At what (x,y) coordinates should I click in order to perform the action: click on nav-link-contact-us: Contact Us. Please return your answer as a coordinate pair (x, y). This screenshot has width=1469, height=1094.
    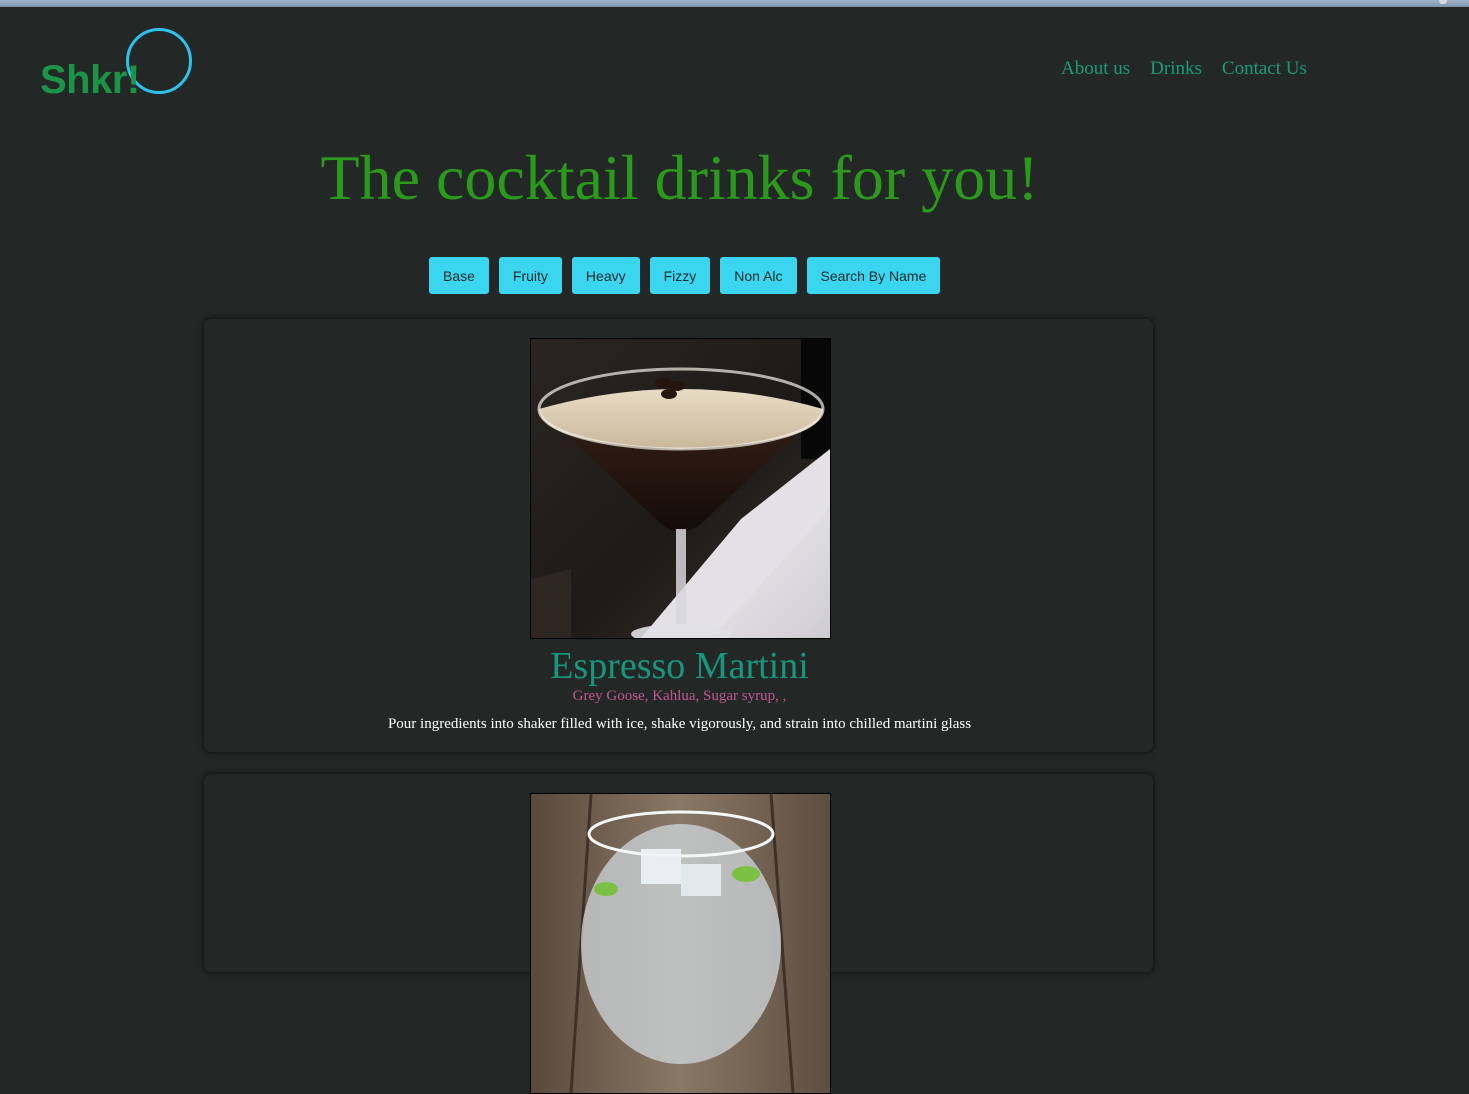
    Looking at the image, I should click on (1264, 69).